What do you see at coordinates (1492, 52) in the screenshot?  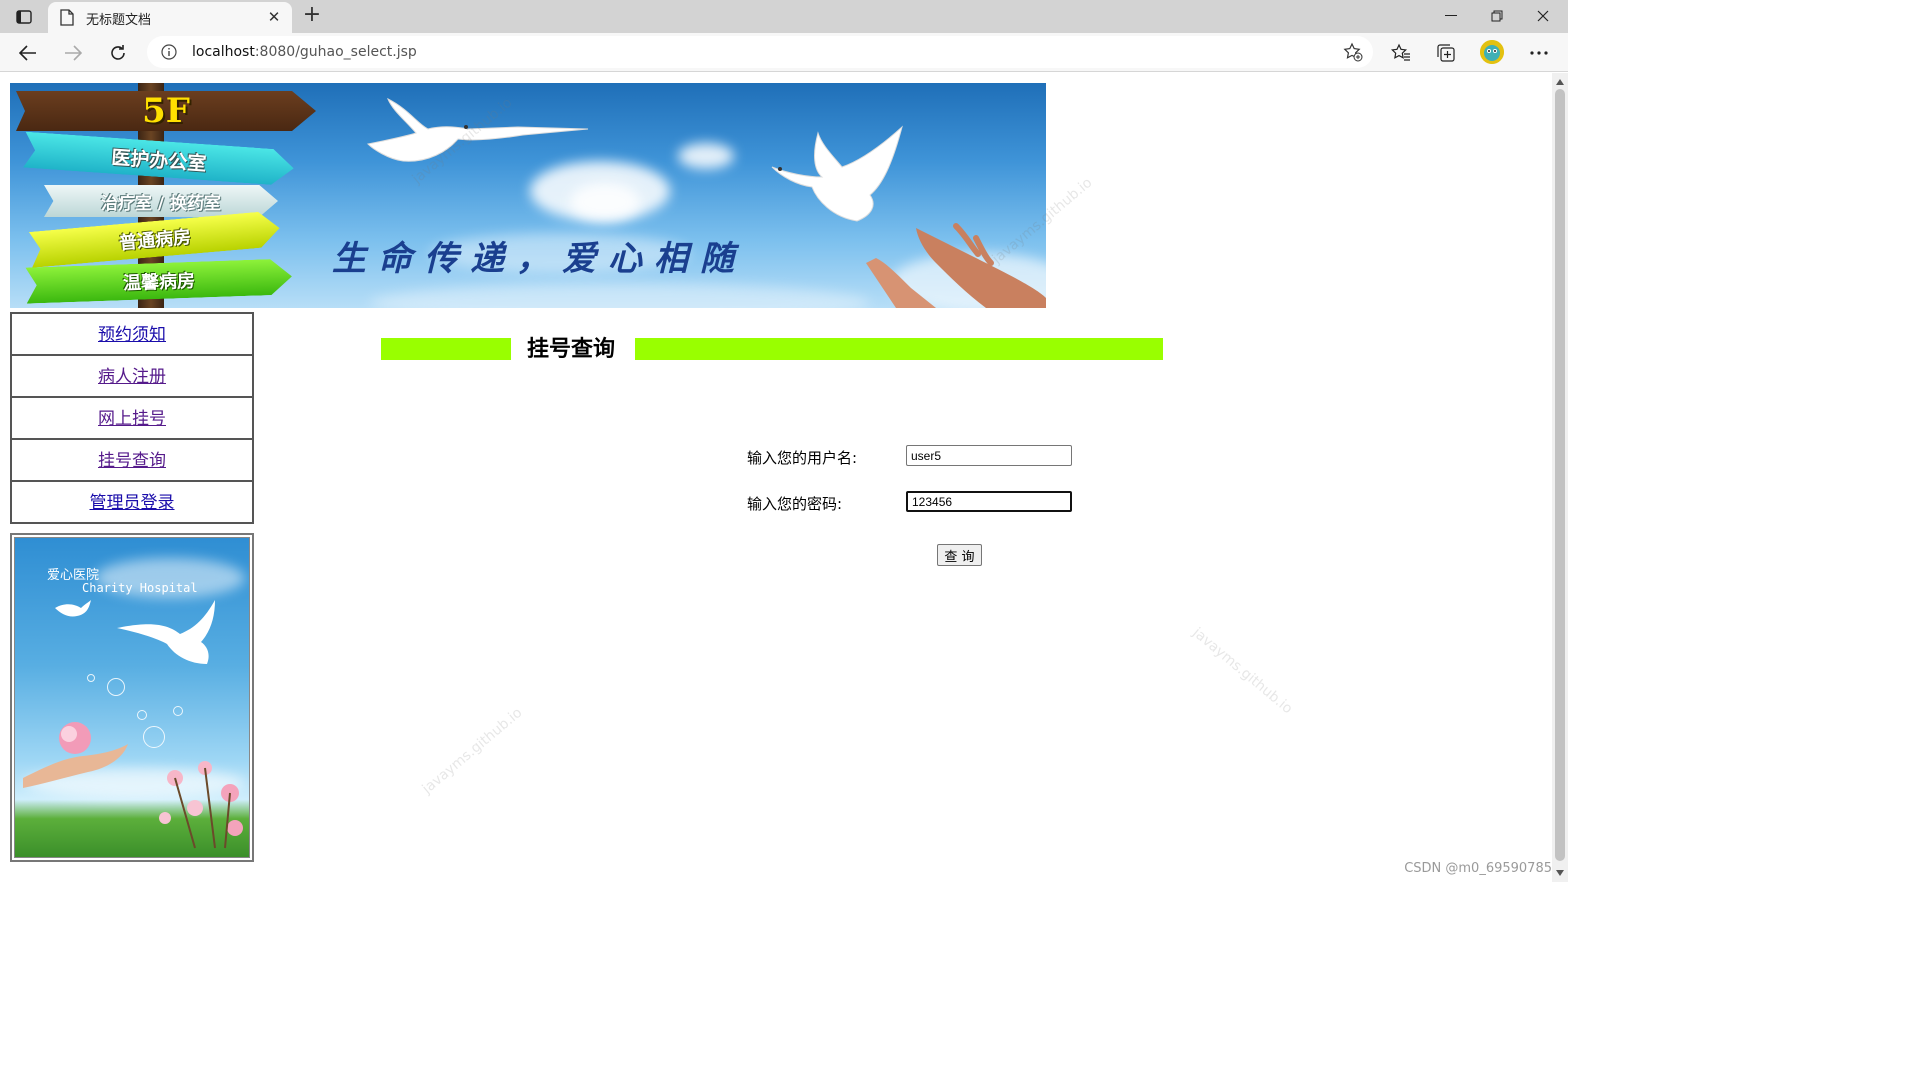 I see `profile-avatar` at bounding box center [1492, 52].